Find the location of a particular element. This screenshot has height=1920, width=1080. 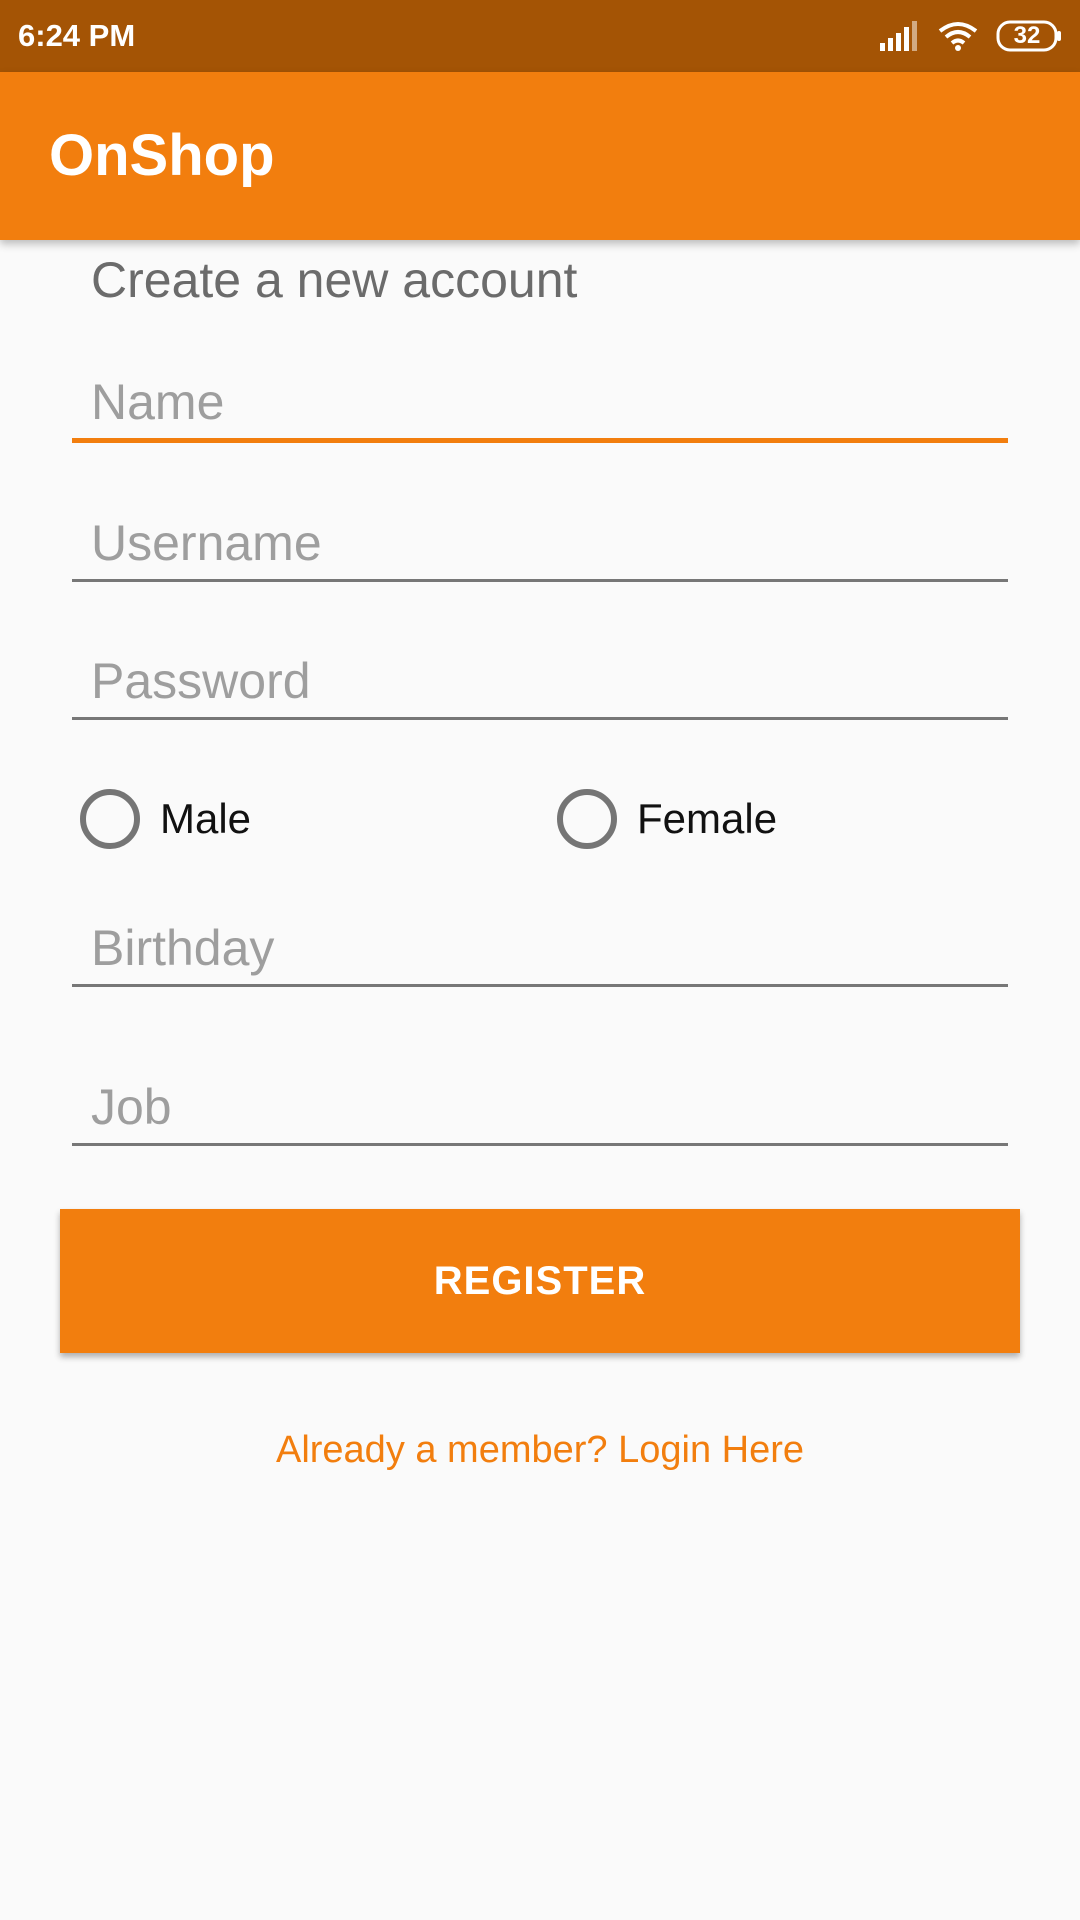

register-button: REGISTER is located at coordinates (540, 1281).